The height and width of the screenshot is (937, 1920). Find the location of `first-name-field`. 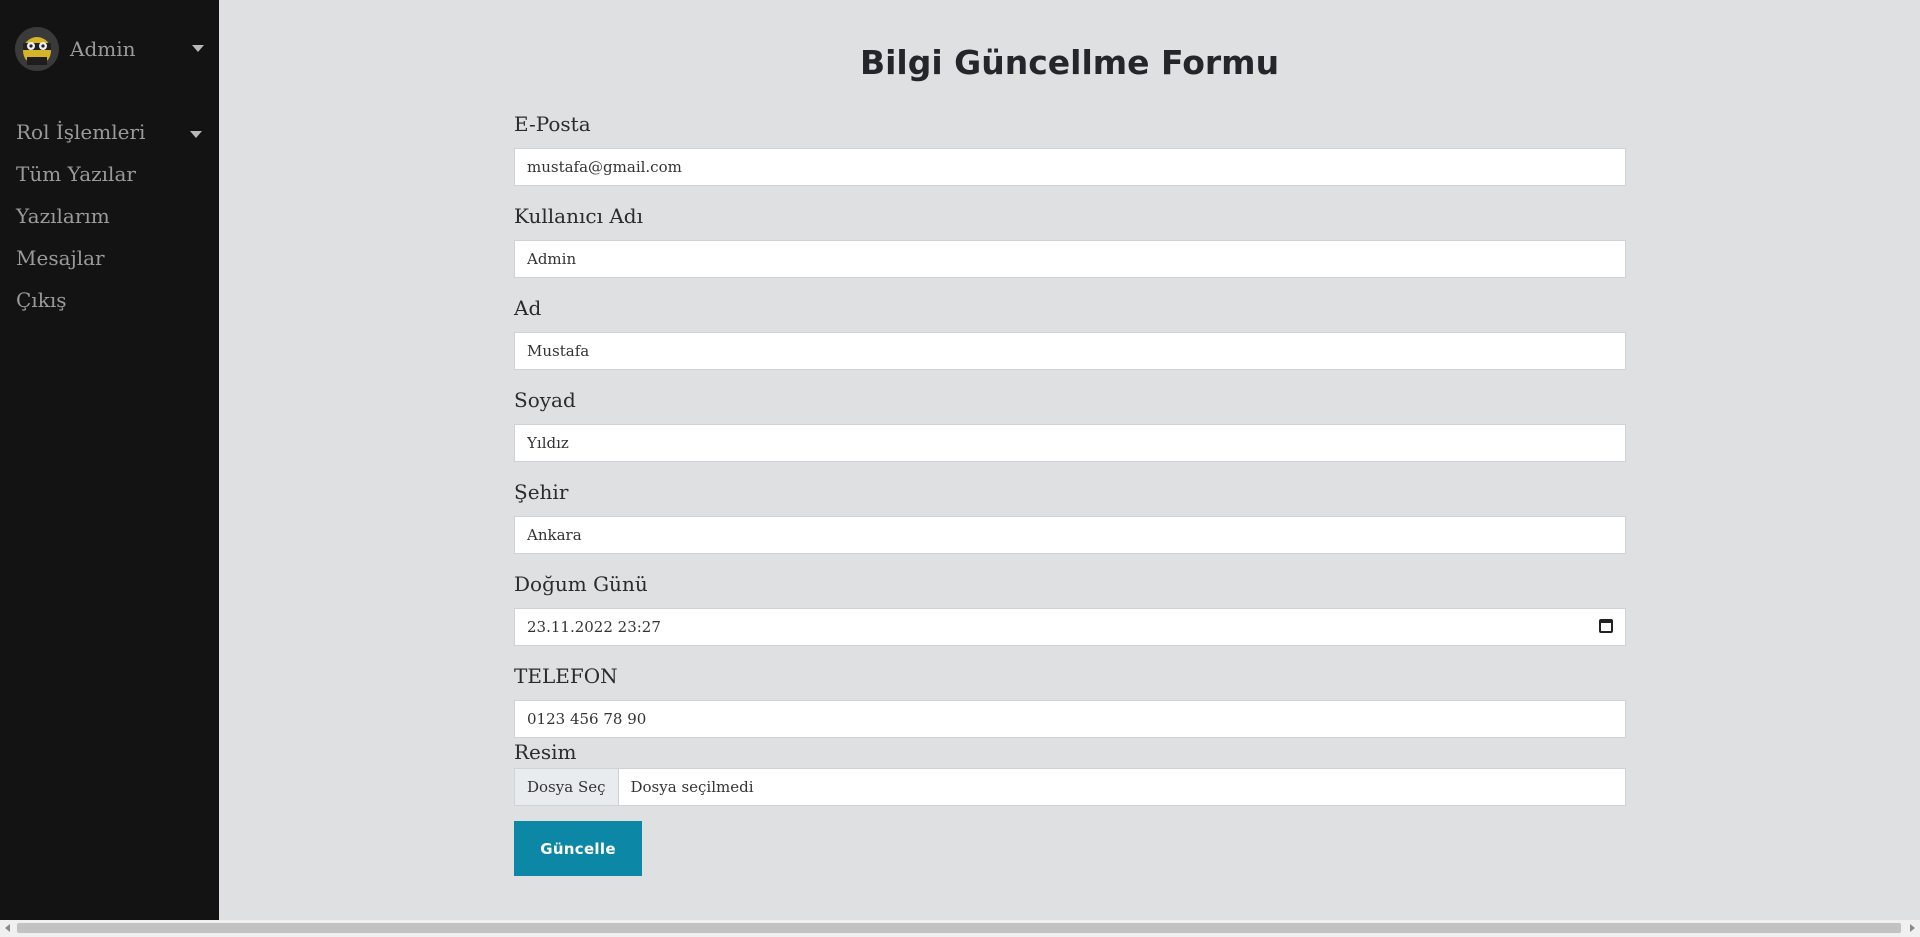

first-name-field is located at coordinates (1070, 351).